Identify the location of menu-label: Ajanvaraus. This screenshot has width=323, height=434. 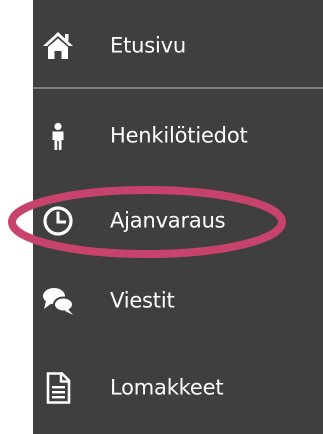
(168, 220).